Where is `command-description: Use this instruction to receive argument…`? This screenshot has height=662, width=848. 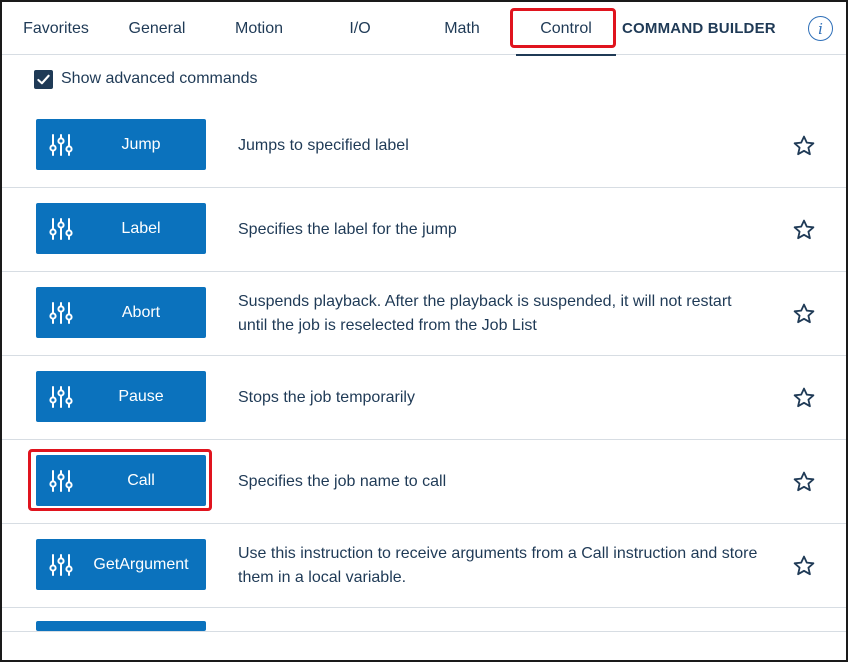 command-description: Use this instruction to receive argument… is located at coordinates (498, 565).